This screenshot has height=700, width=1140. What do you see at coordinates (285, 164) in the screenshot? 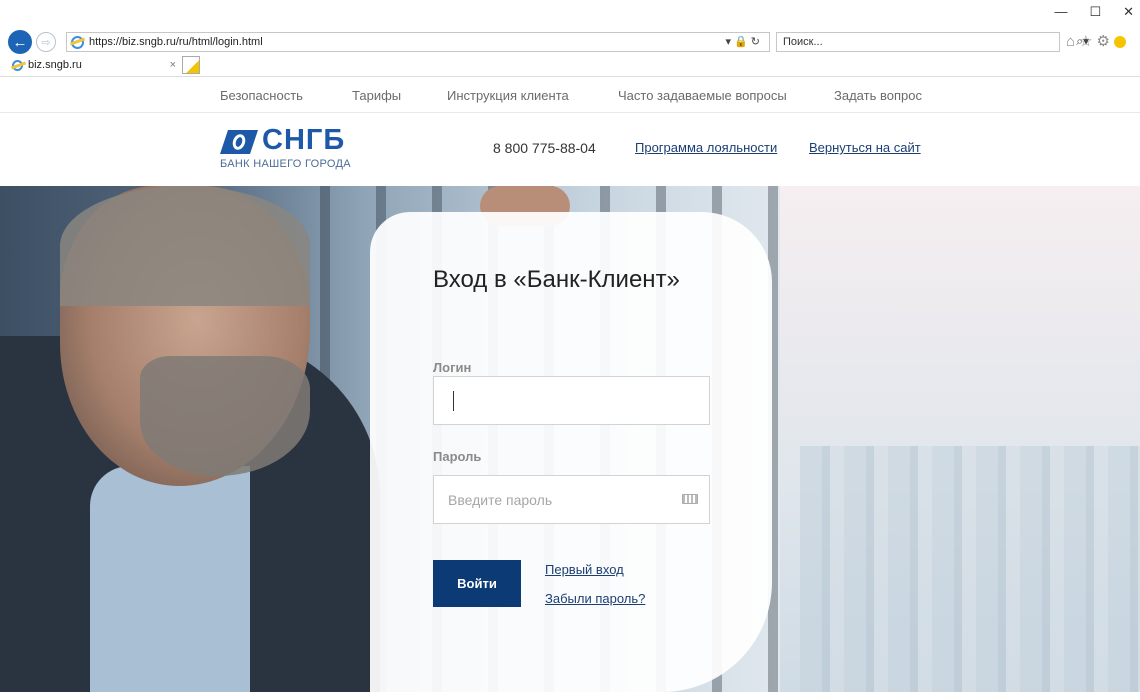
I see `logo-tagline: БАНК НАШЕГО ГОРОДА` at bounding box center [285, 164].